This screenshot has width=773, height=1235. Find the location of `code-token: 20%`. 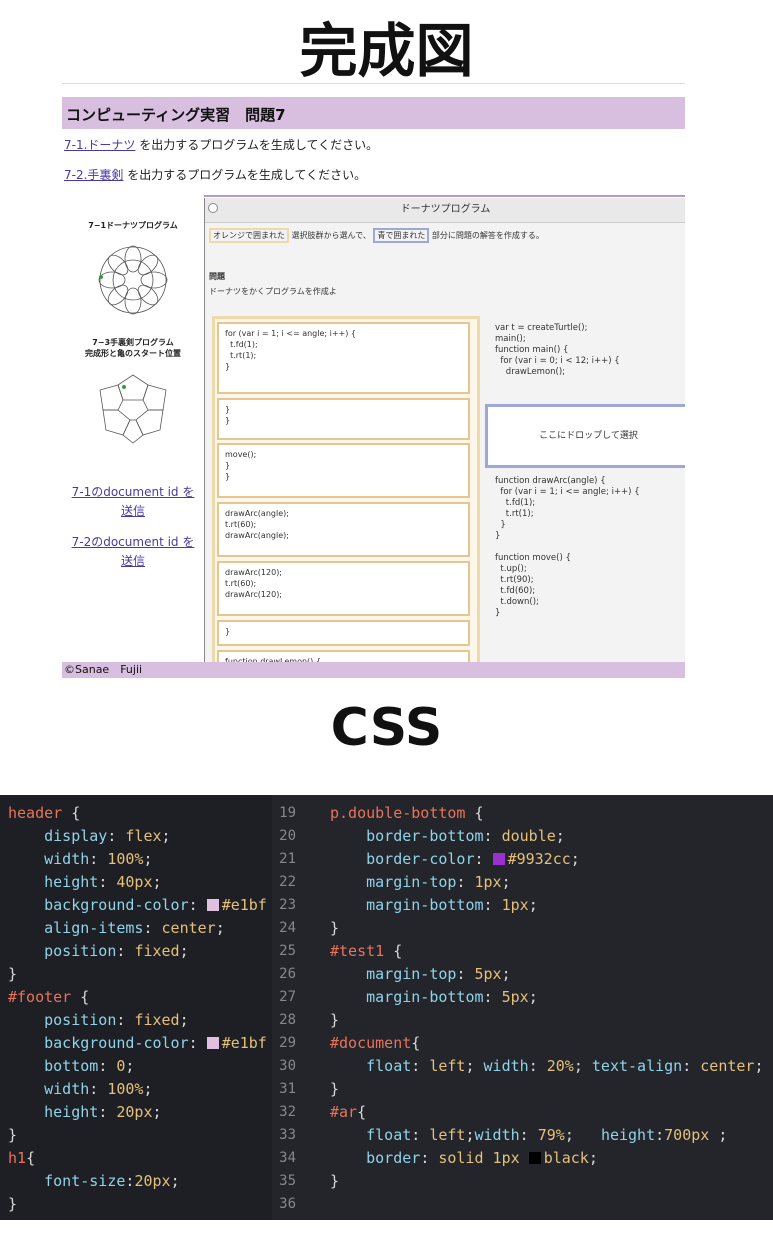

code-token: 20% is located at coordinates (560, 1066).